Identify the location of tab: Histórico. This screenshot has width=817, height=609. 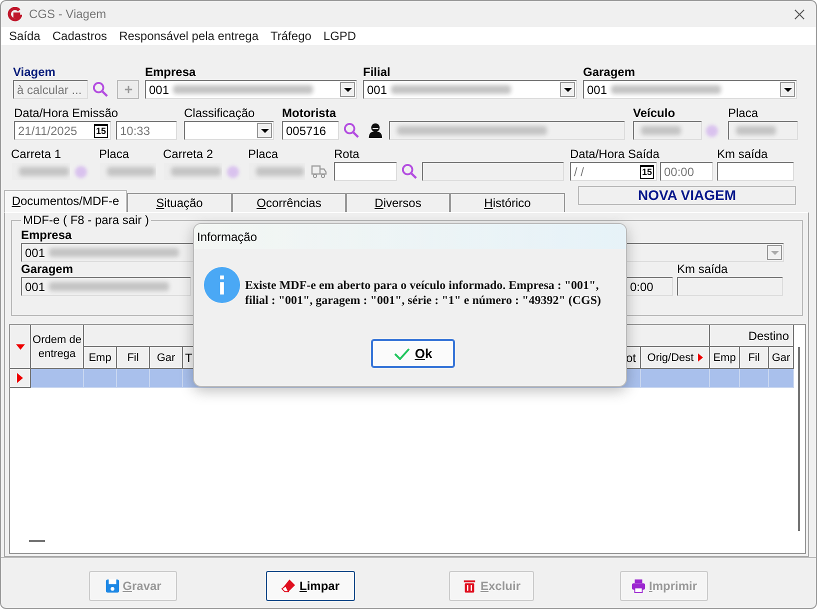
(507, 202).